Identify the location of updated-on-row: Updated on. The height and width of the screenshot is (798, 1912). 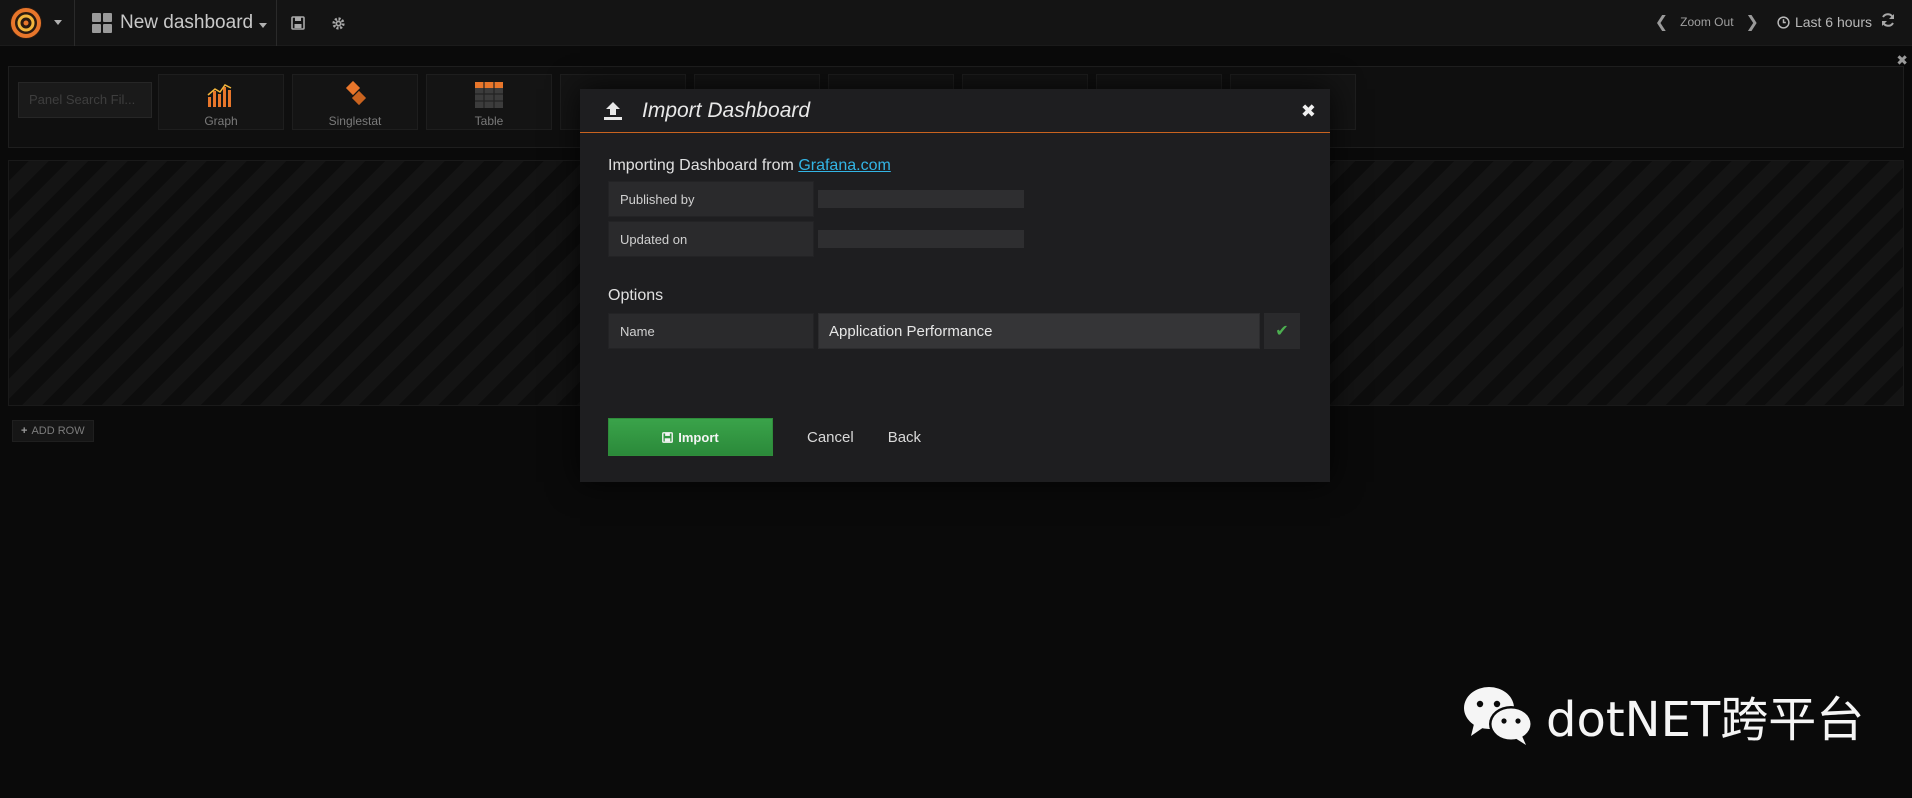
(954, 239).